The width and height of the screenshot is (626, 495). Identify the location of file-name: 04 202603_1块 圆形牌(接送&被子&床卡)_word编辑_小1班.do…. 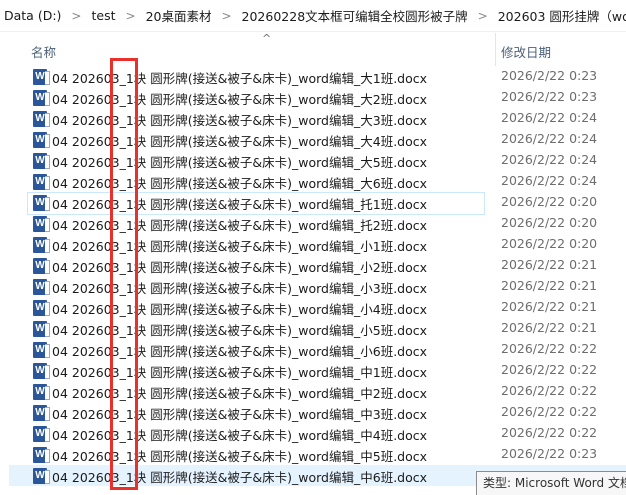
(239, 245).